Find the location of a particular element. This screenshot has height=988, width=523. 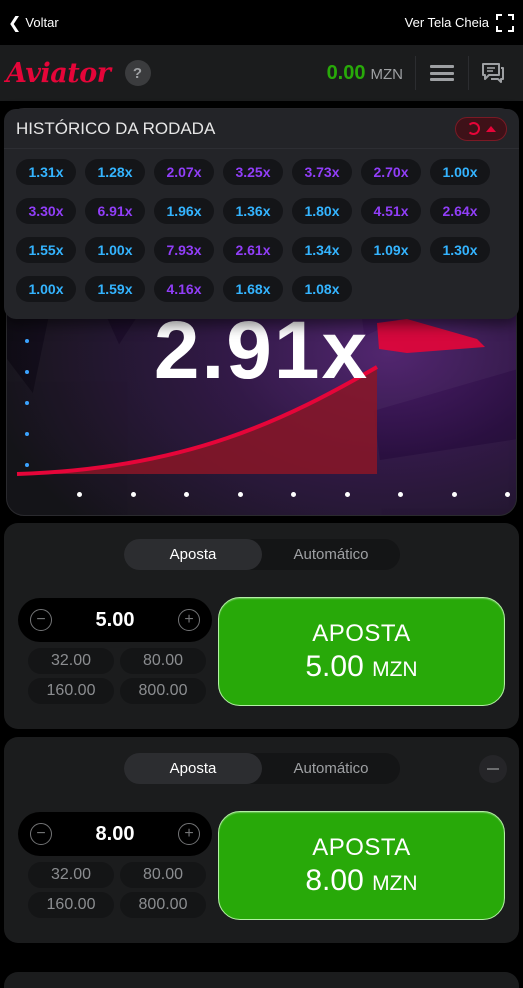

bet-amount: 8.00 is located at coordinates (115, 834).